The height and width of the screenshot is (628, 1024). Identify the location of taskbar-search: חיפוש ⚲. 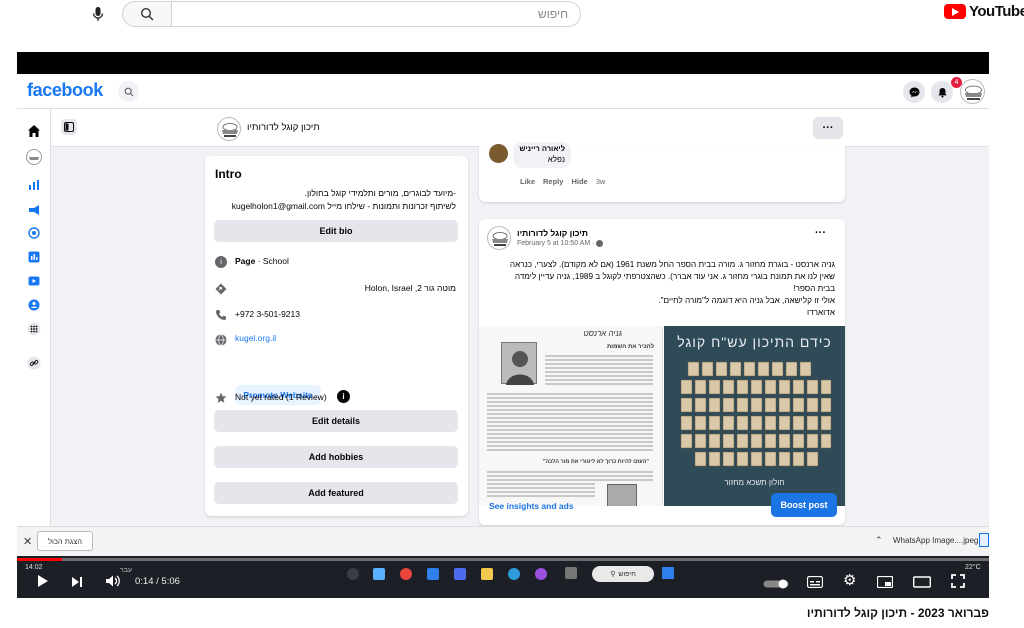
(623, 574).